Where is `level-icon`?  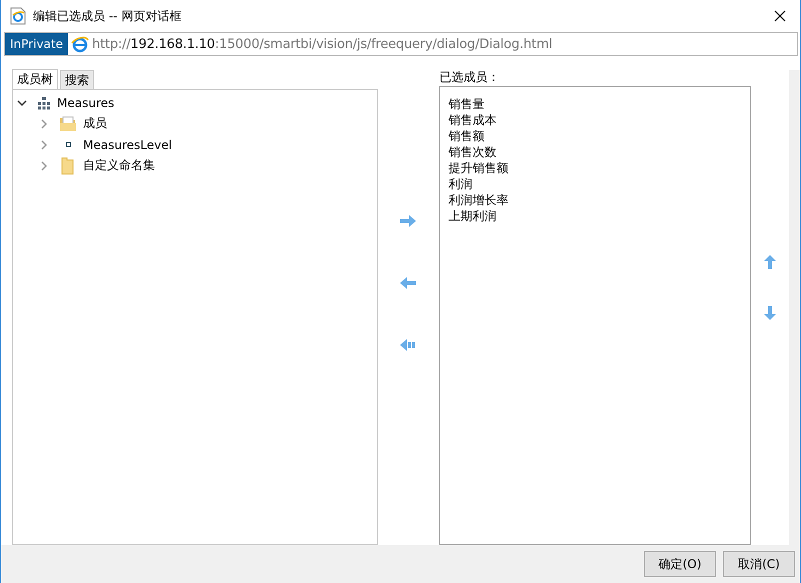
level-icon is located at coordinates (68, 144).